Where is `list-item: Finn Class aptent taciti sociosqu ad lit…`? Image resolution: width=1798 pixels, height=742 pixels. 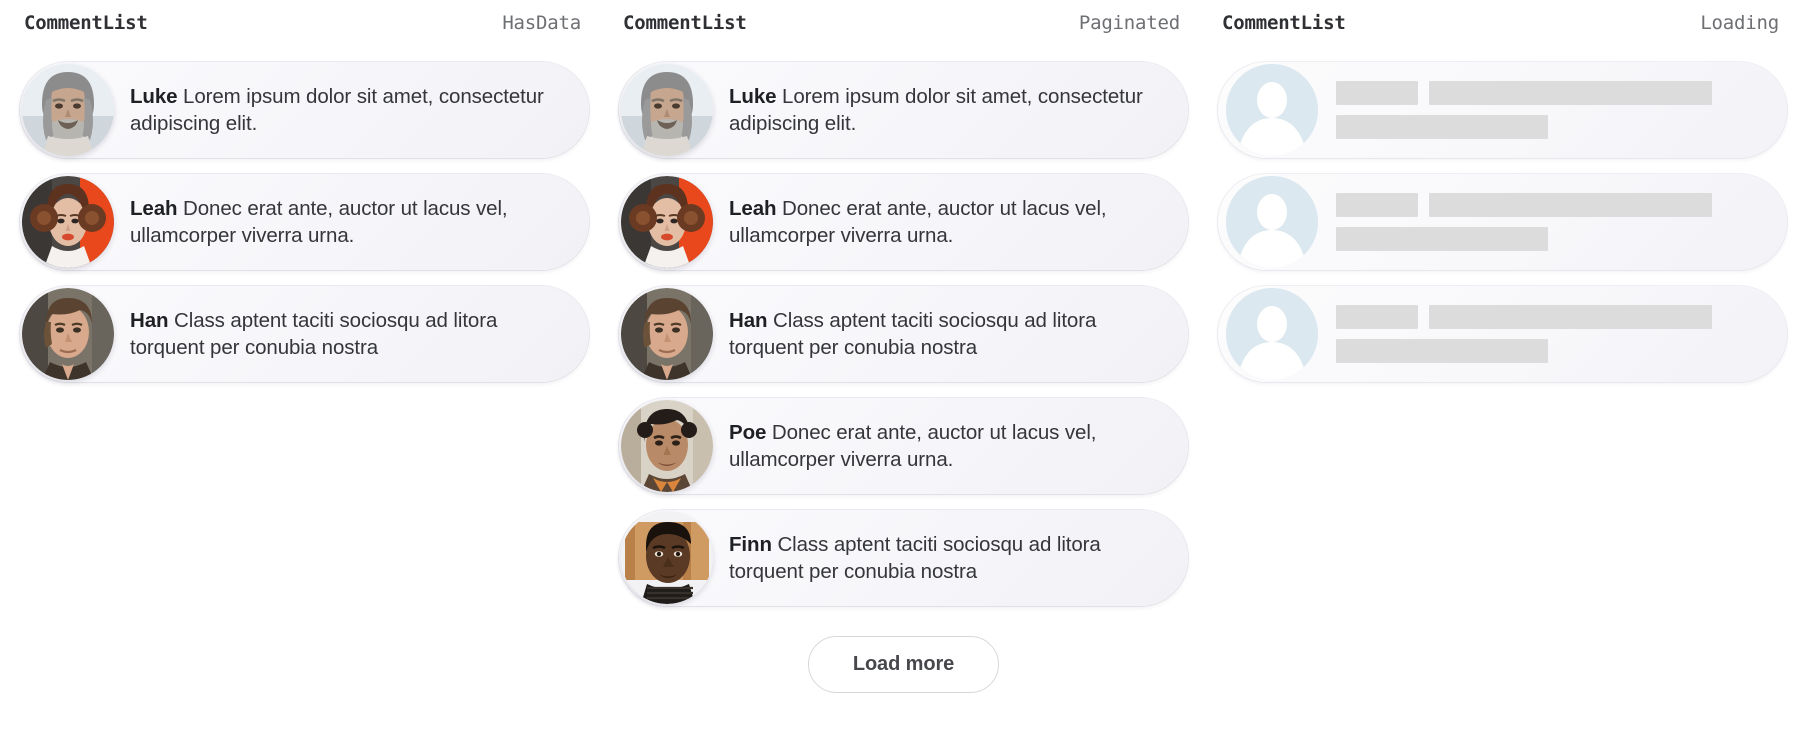
list-item: Finn Class aptent taciti sociosqu ad lit… is located at coordinates (903, 558).